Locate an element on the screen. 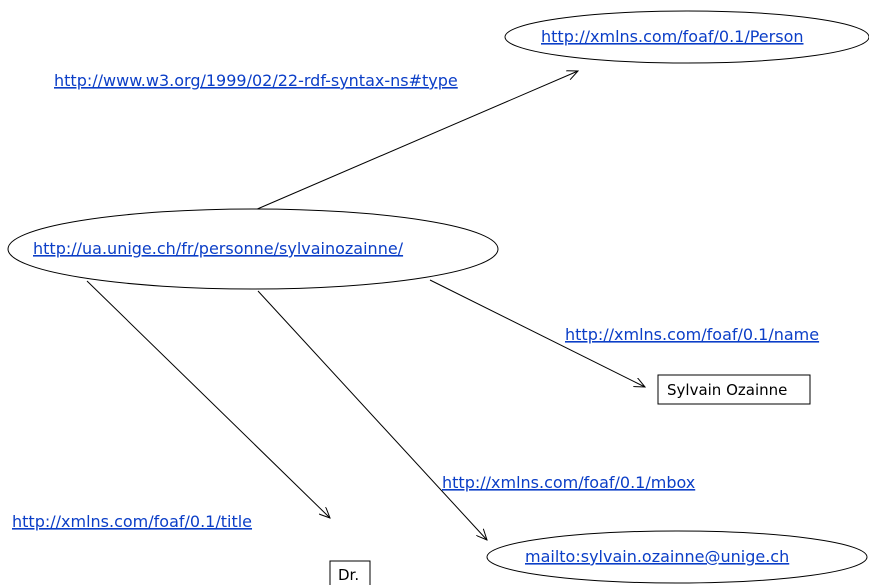 This screenshot has width=869, height=585. title-literal-node: Dr. is located at coordinates (350, 572).